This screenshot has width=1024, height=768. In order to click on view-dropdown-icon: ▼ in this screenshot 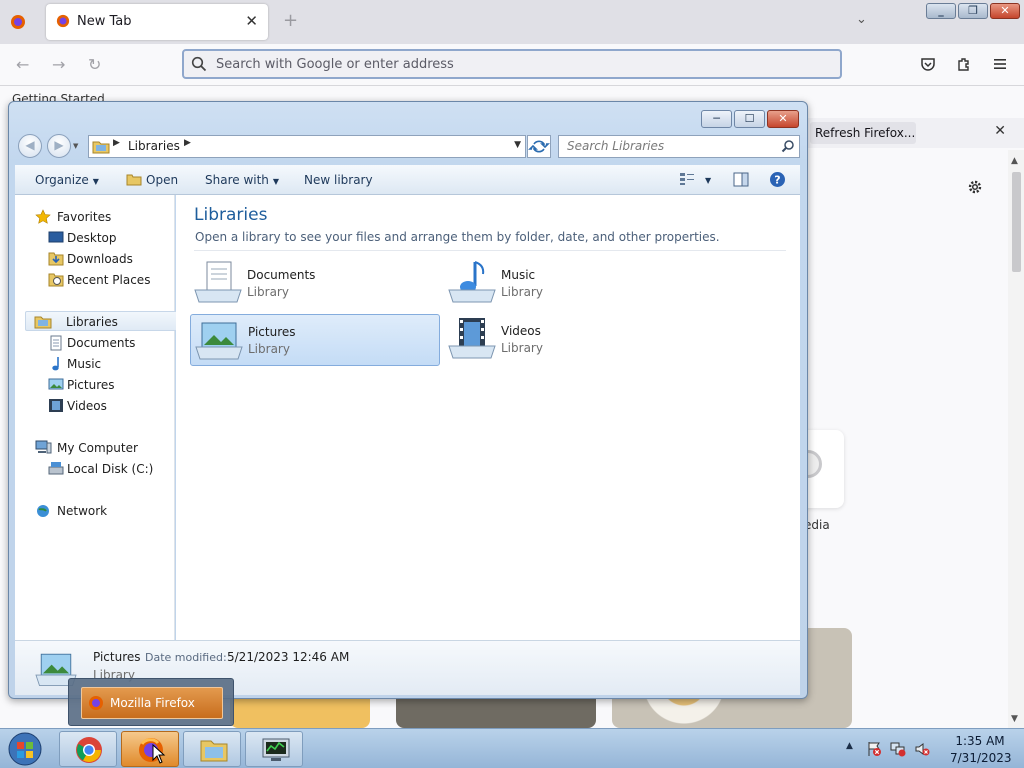, I will do `click(708, 180)`.